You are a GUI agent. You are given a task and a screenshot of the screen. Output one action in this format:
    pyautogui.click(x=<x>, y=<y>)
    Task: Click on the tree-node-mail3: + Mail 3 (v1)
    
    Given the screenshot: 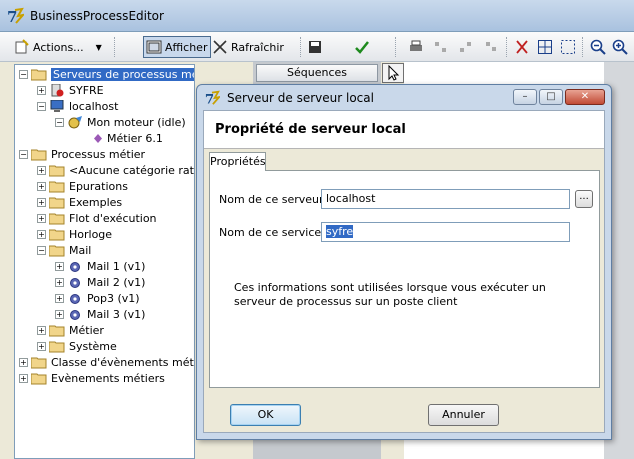 What is the action you would take?
    pyautogui.click(x=100, y=314)
    